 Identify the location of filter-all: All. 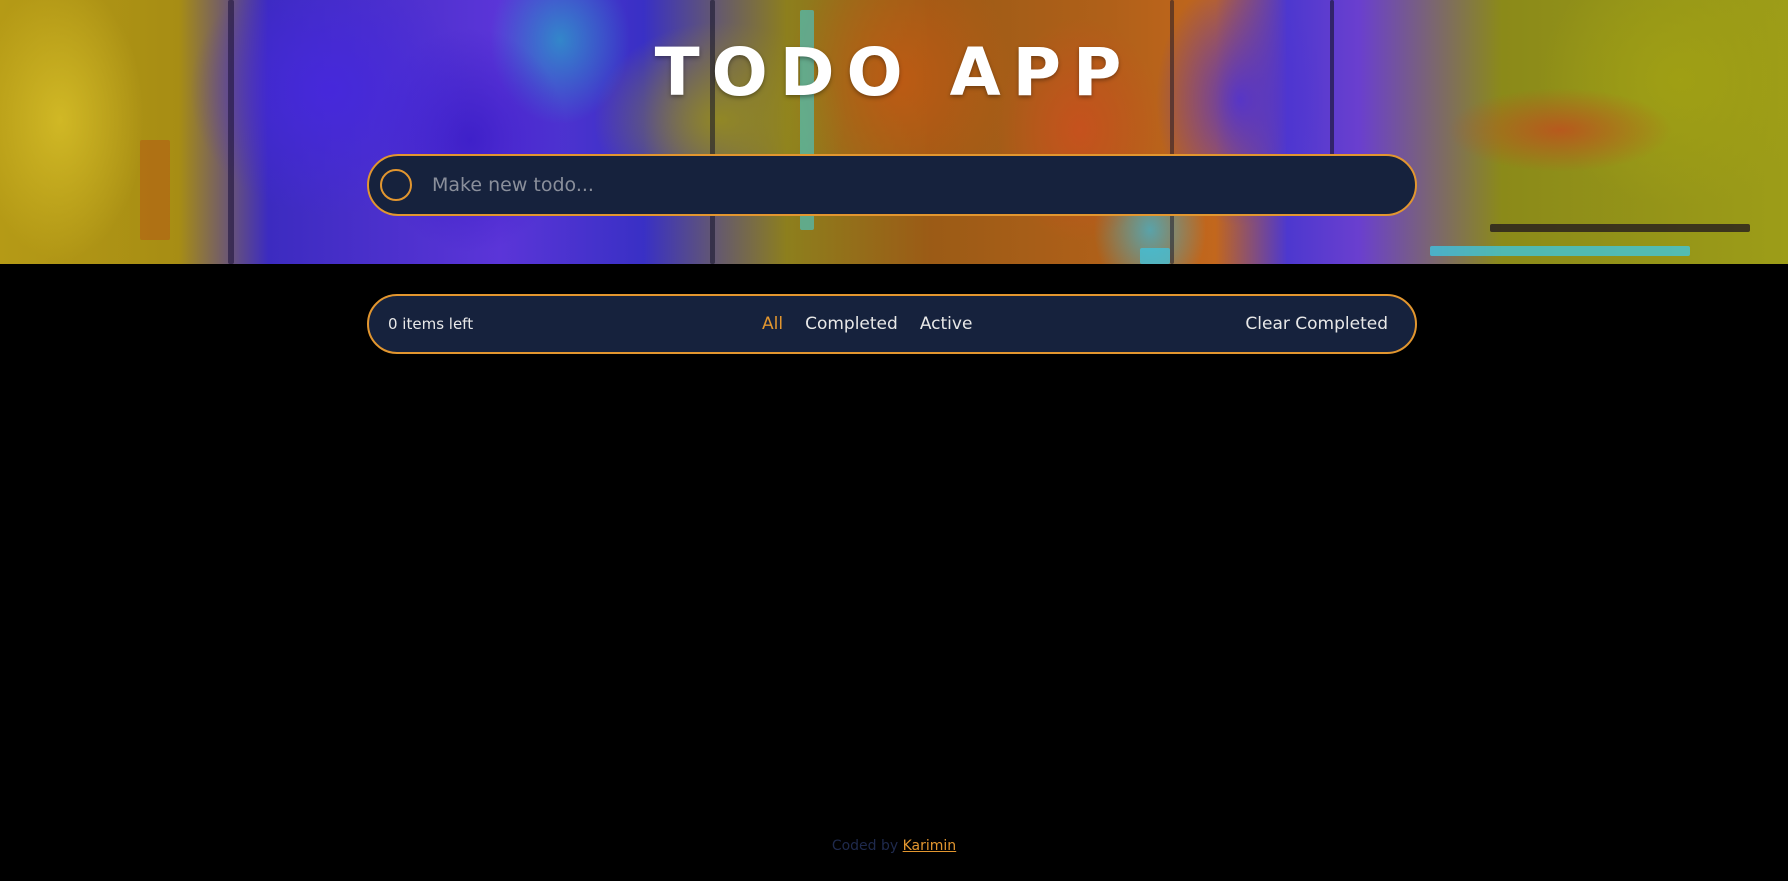
(772, 324).